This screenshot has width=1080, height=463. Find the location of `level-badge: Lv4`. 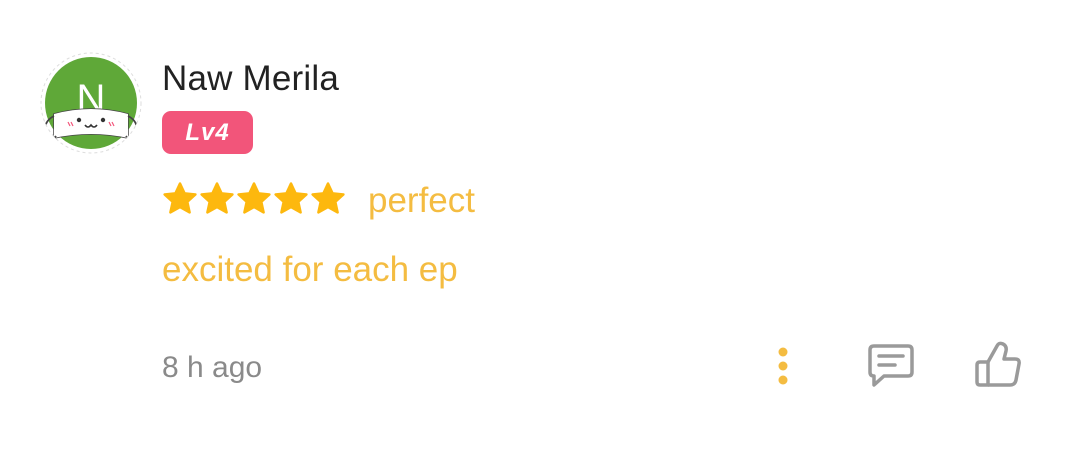

level-badge: Lv4 is located at coordinates (207, 132).